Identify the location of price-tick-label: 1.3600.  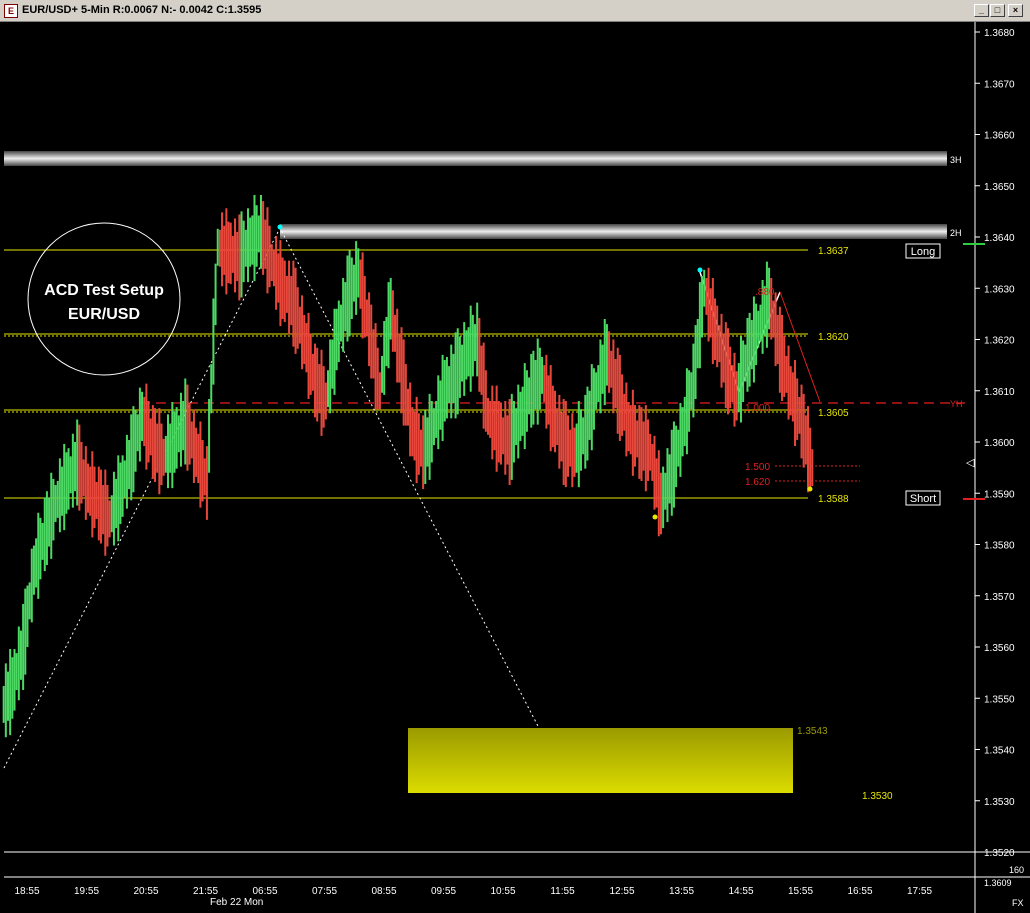
(999, 443).